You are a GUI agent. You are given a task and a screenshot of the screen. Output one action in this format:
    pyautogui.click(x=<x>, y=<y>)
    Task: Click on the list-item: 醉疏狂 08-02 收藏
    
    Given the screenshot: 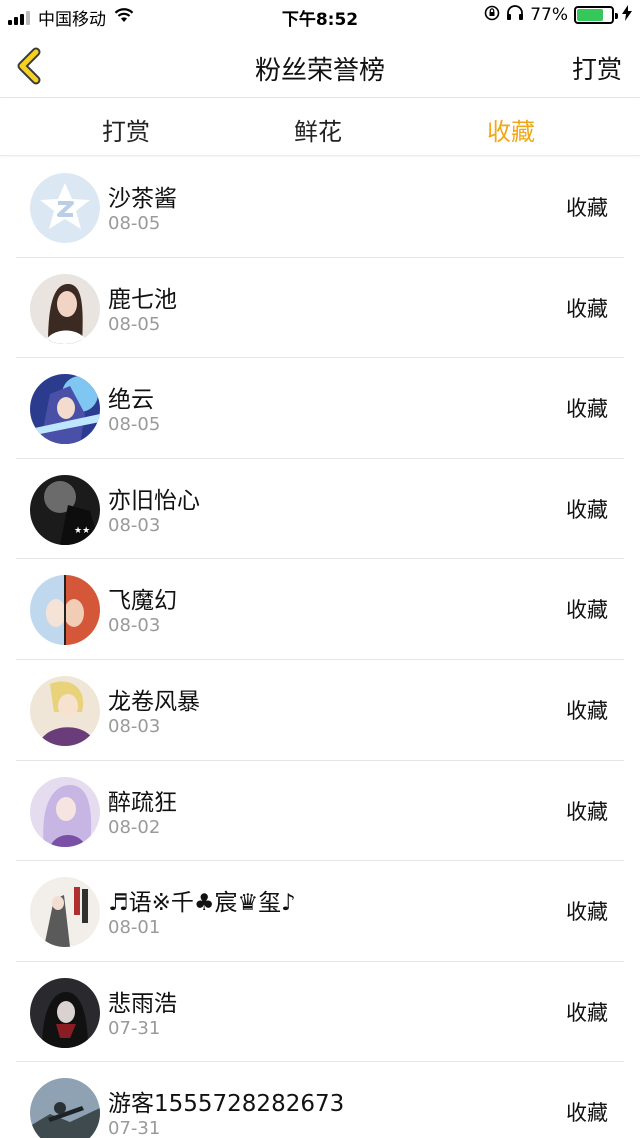 What is the action you would take?
    pyautogui.click(x=320, y=811)
    